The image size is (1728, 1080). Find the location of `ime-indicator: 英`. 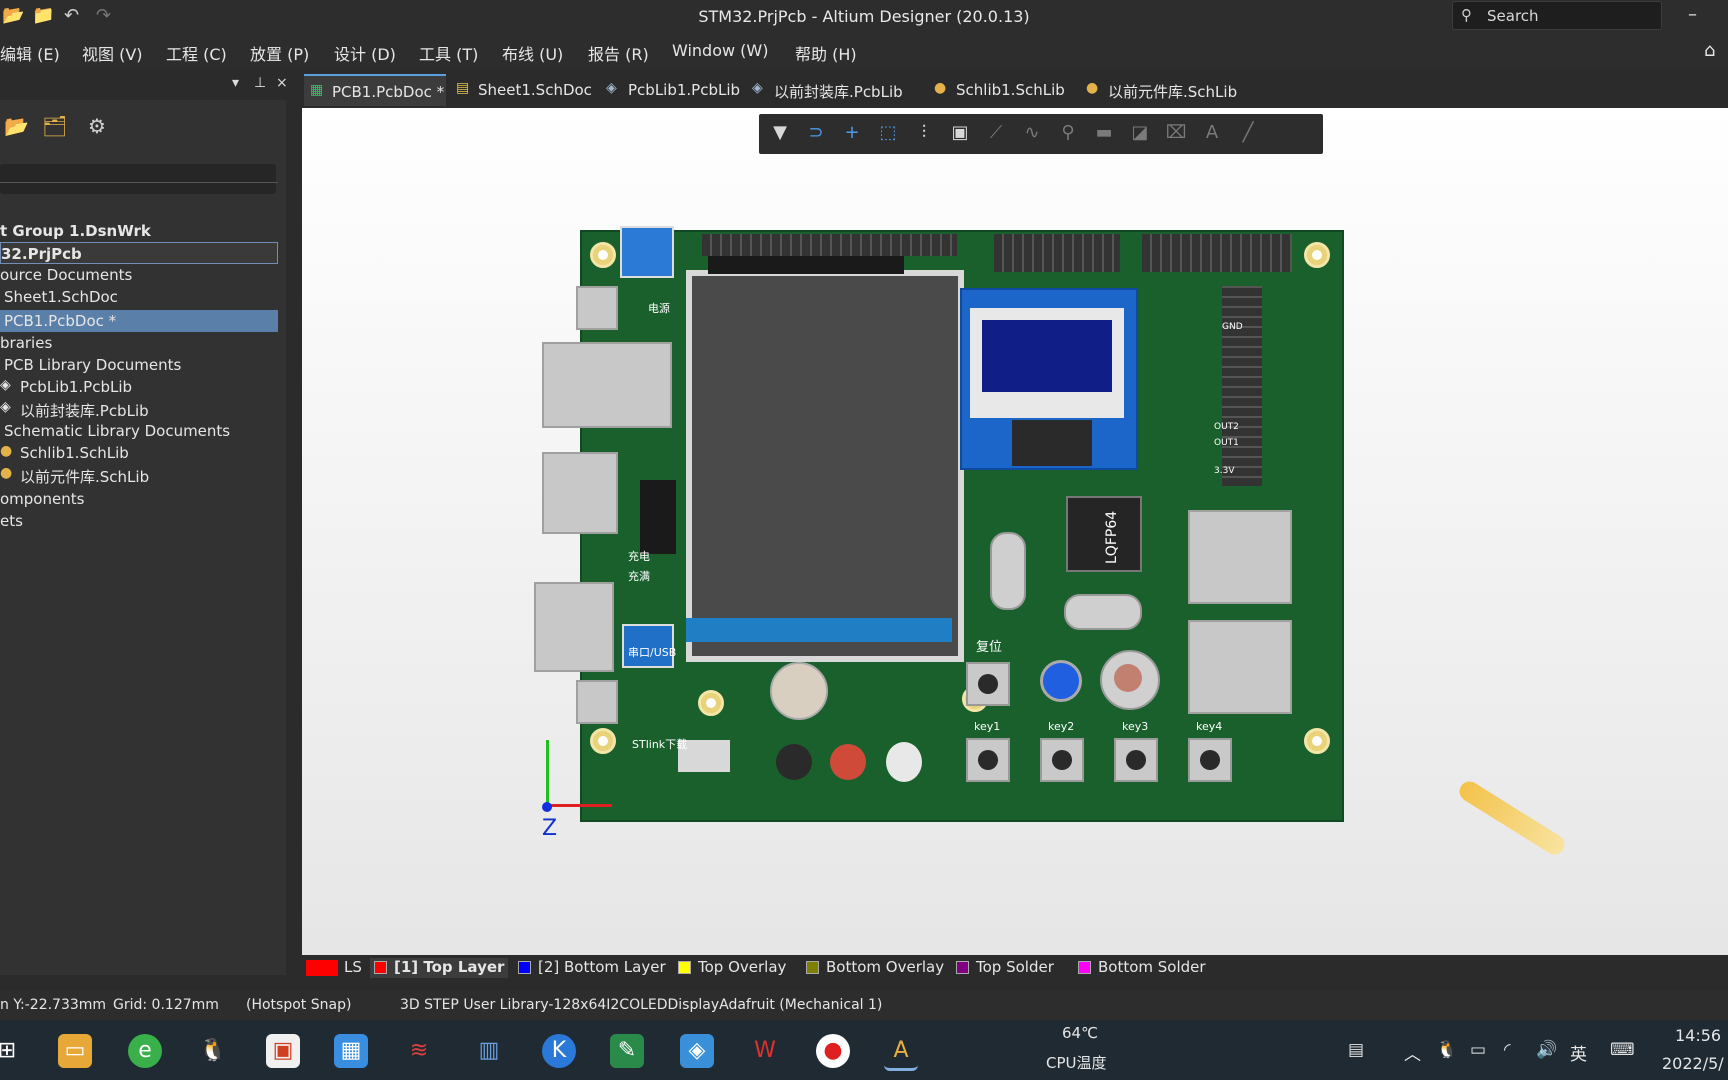

ime-indicator: 英 is located at coordinates (1578, 1052).